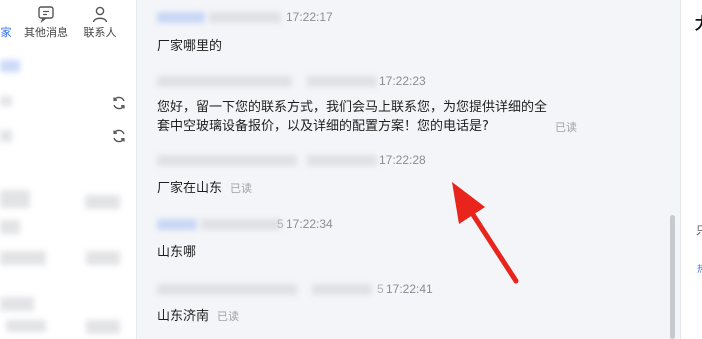 This screenshot has width=702, height=339. What do you see at coordinates (387, 303) in the screenshot?
I see `chat-message: 5 17:22:41 山东济南 已读` at bounding box center [387, 303].